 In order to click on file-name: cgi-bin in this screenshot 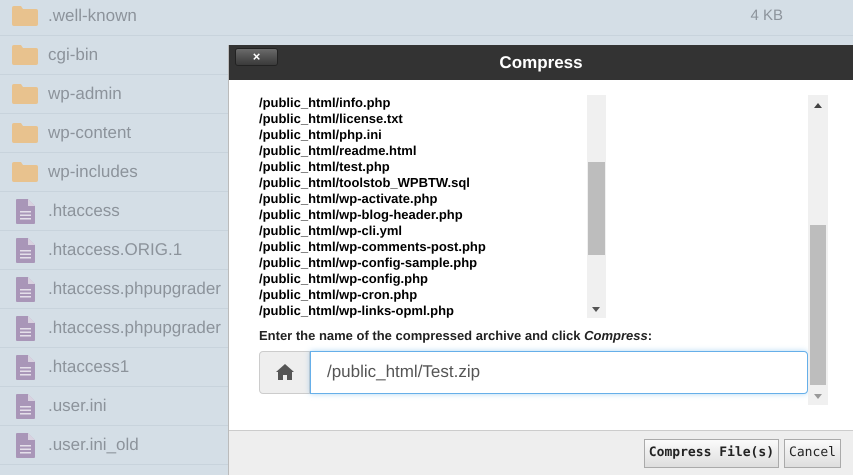, I will do `click(73, 55)`.